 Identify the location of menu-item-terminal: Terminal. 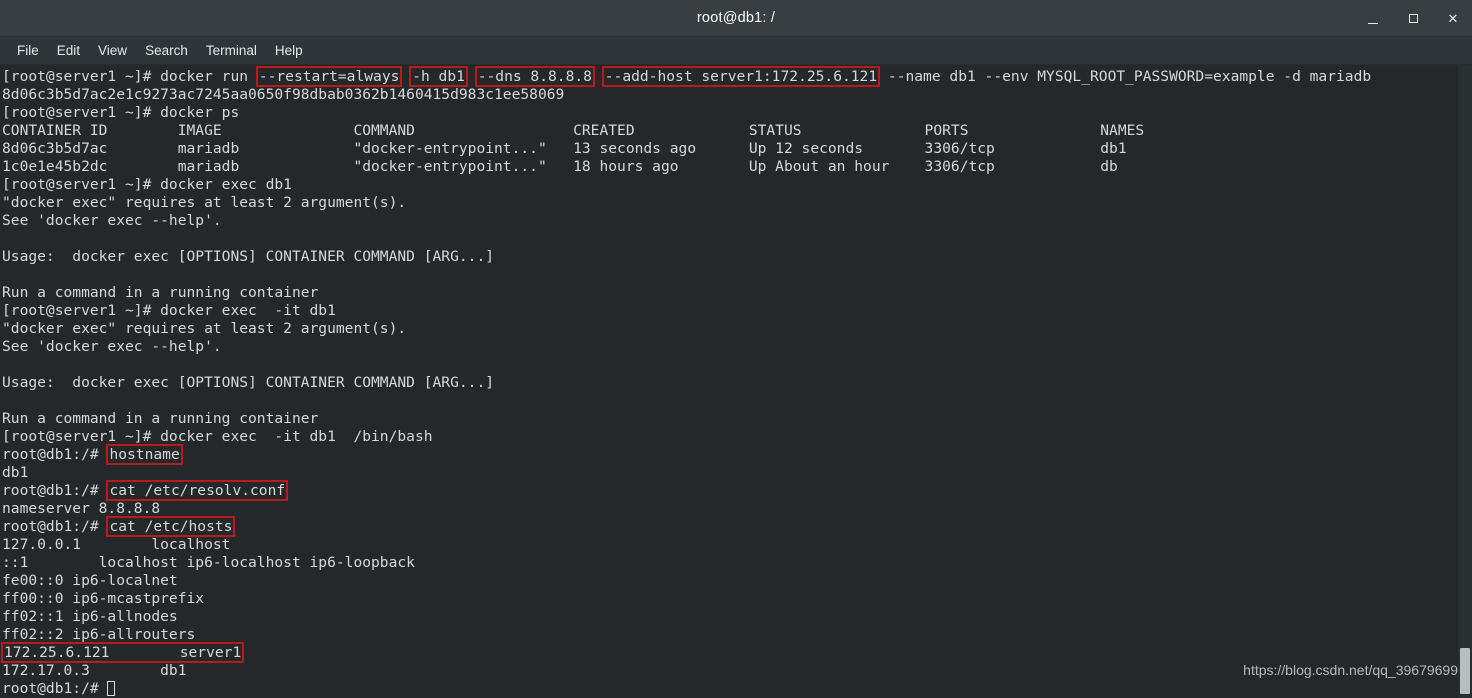
(231, 50).